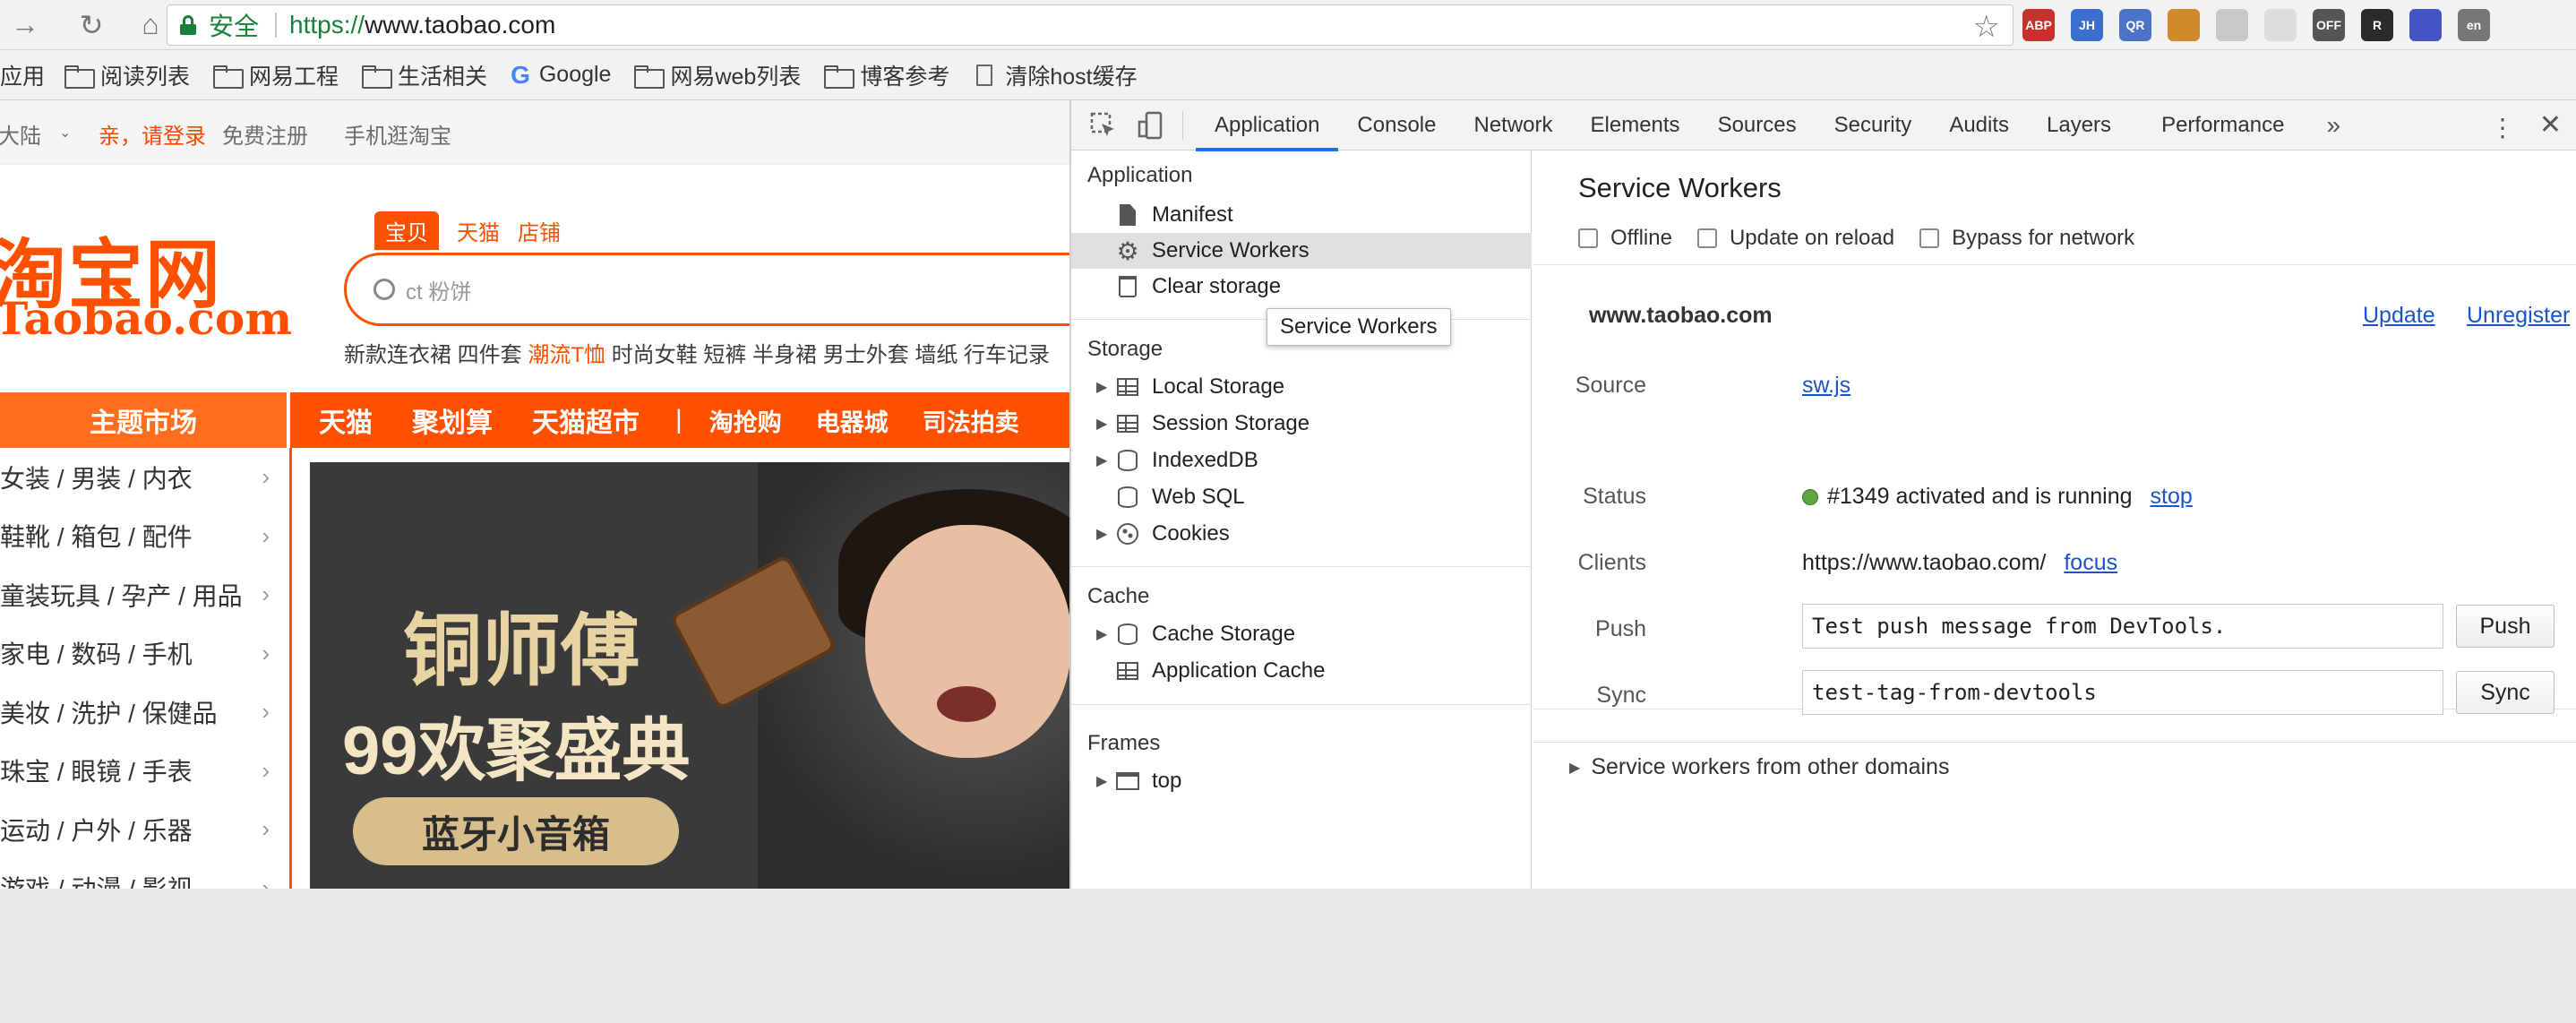  What do you see at coordinates (1090, 25) in the screenshot?
I see `url-bar: 安全 https://www.taobao.com ☆` at bounding box center [1090, 25].